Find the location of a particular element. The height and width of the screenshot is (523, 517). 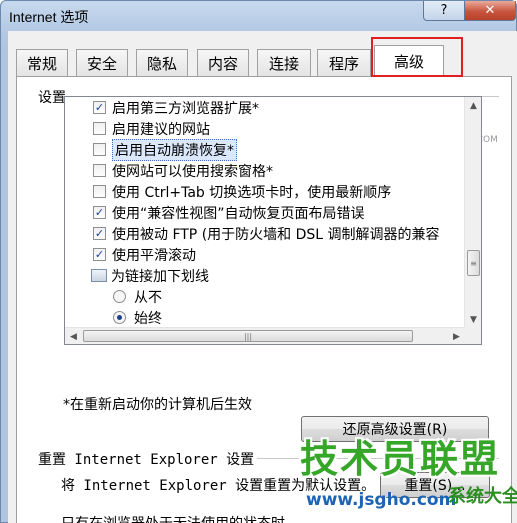

list-item: ✓ 使用“兼容性视图”自动恢复页面布局错误 is located at coordinates (229, 212).